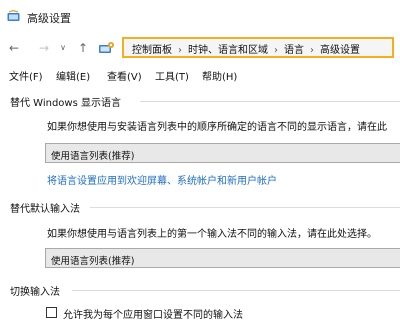  Describe the element at coordinates (93, 156) in the screenshot. I see `display-language-select-value: 使用语言列表(推荐)` at that location.